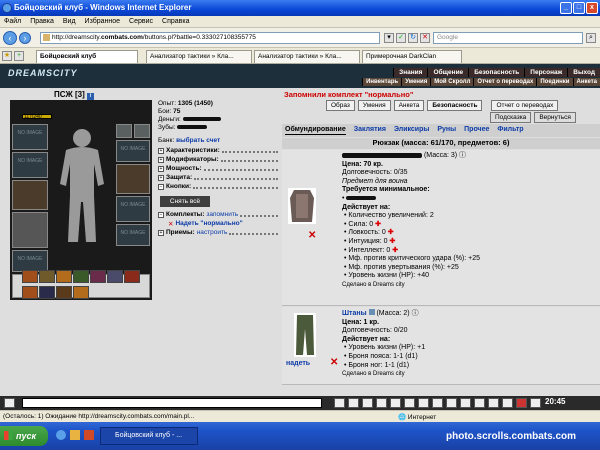 The width and height of the screenshot is (600, 450). What do you see at coordinates (172, 403) in the screenshot?
I see `chat-input` at bounding box center [172, 403].